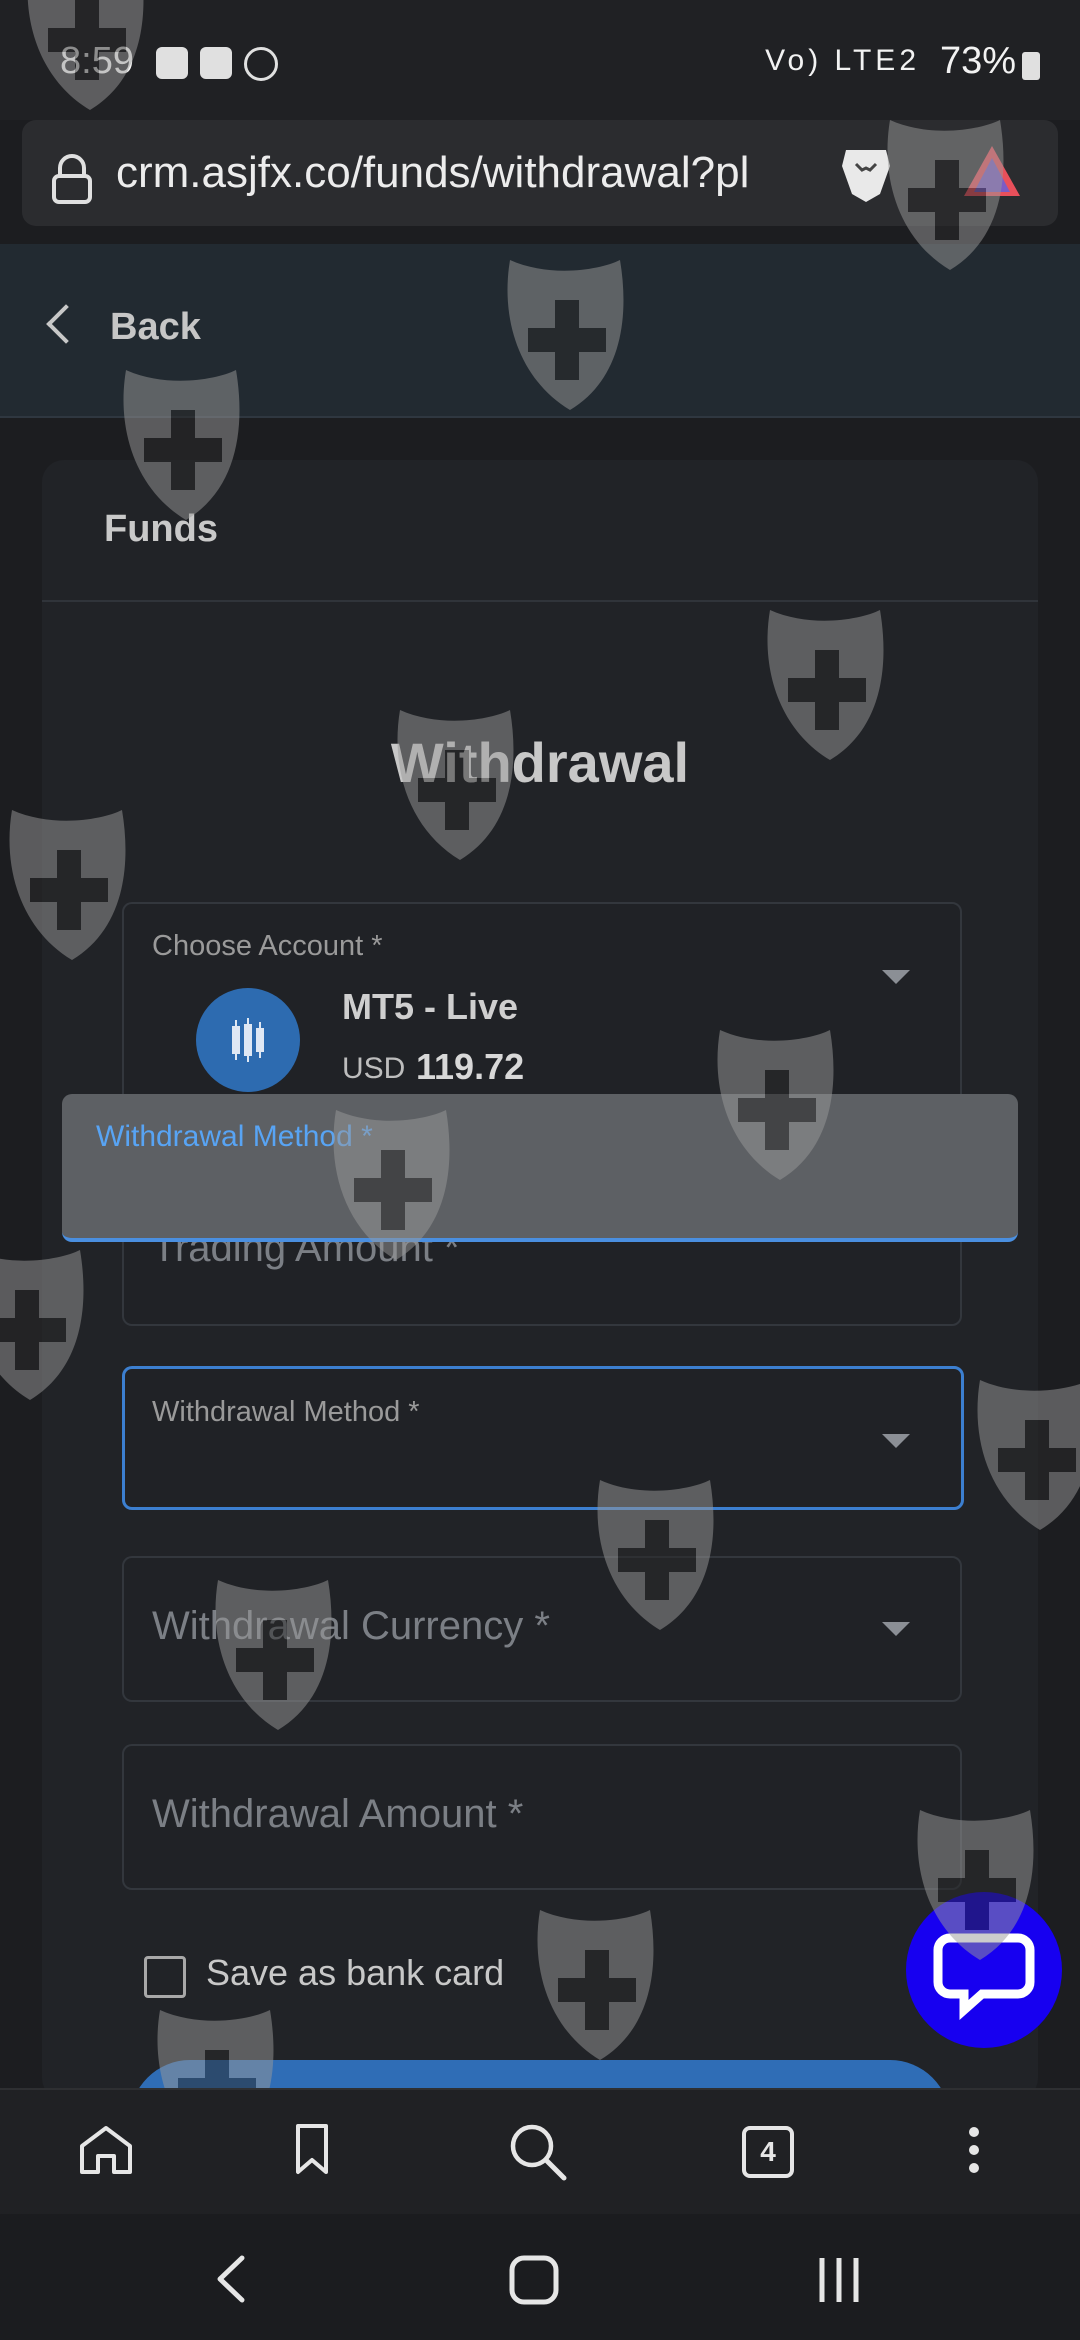 The image size is (1080, 2340). Describe the element at coordinates (839, 2280) in the screenshot. I see `nav-recents-icon` at that location.